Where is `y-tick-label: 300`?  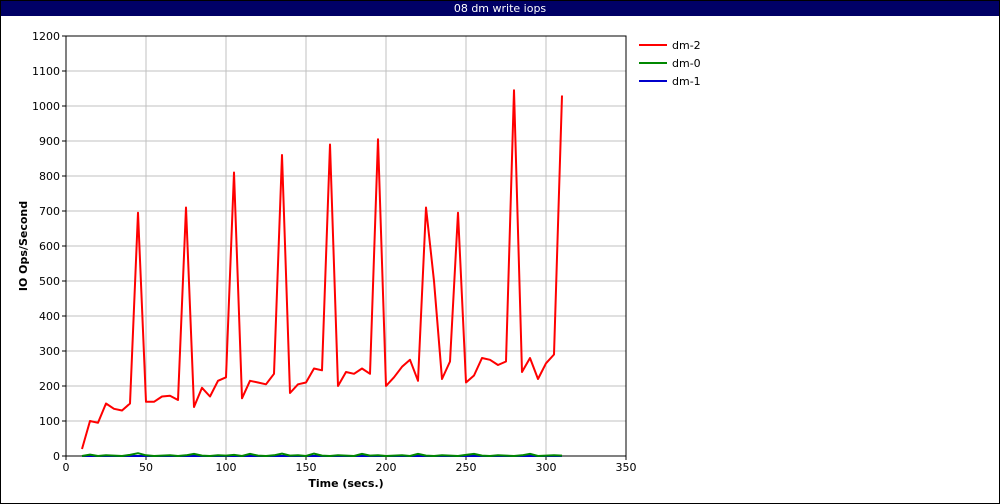
y-tick-label: 300 is located at coordinates (49, 351).